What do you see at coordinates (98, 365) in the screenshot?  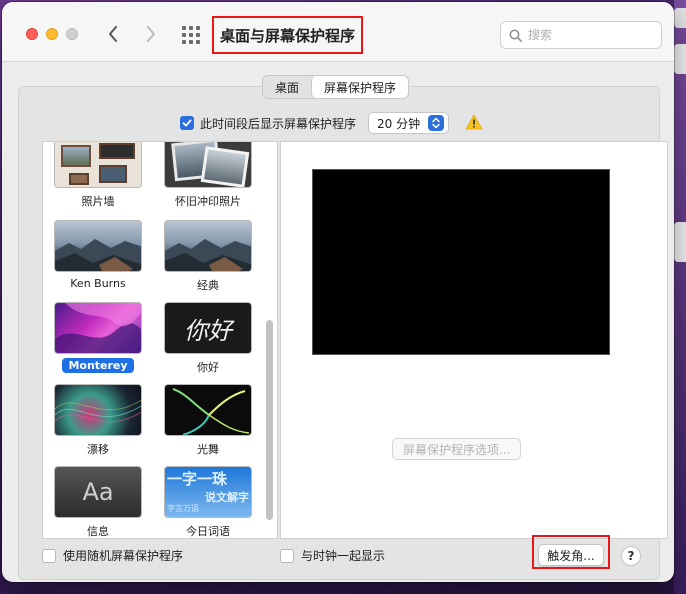 I see `saver-label-selected: Monterey` at bounding box center [98, 365].